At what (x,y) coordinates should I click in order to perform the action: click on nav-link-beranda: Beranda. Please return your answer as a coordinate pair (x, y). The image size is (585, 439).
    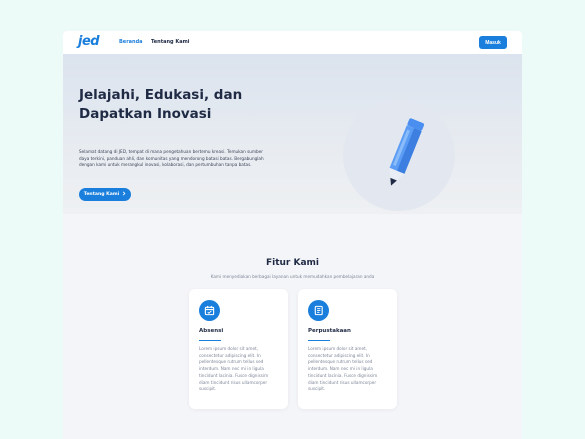
    Looking at the image, I should click on (131, 42).